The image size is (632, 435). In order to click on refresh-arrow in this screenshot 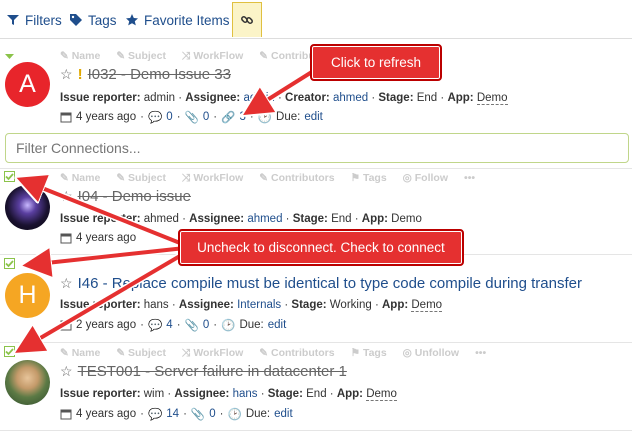, I will do `click(282, 90)`.